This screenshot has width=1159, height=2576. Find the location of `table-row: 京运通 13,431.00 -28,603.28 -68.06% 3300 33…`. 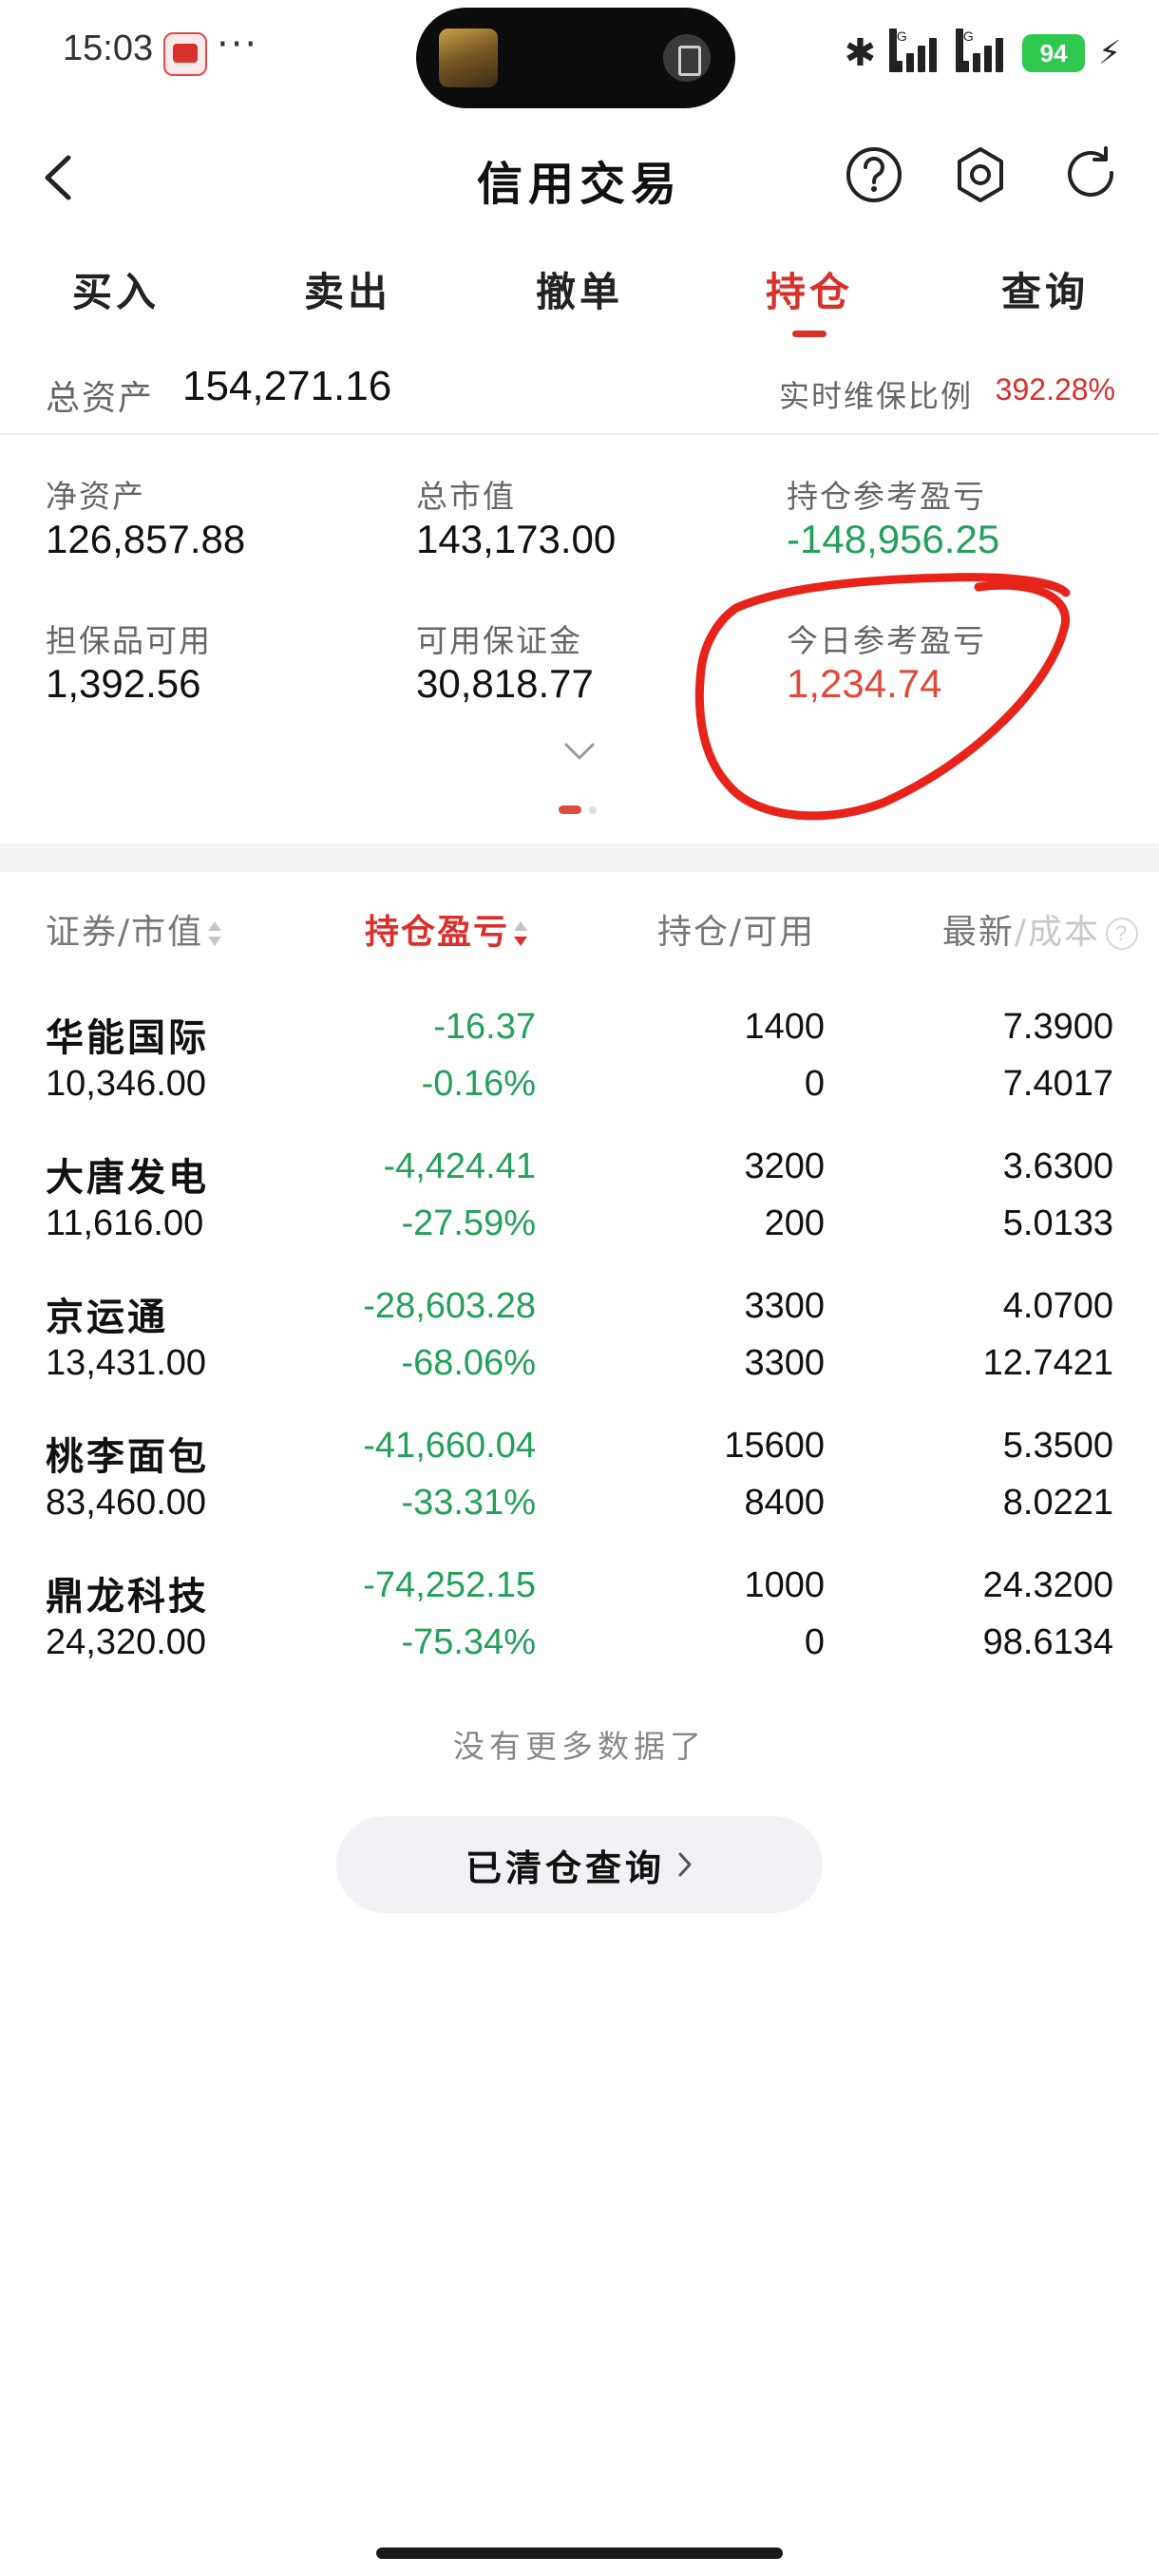

table-row: 京运通 13,431.00 -28,603.28 -68.06% 3300 33… is located at coordinates (579, 1345).